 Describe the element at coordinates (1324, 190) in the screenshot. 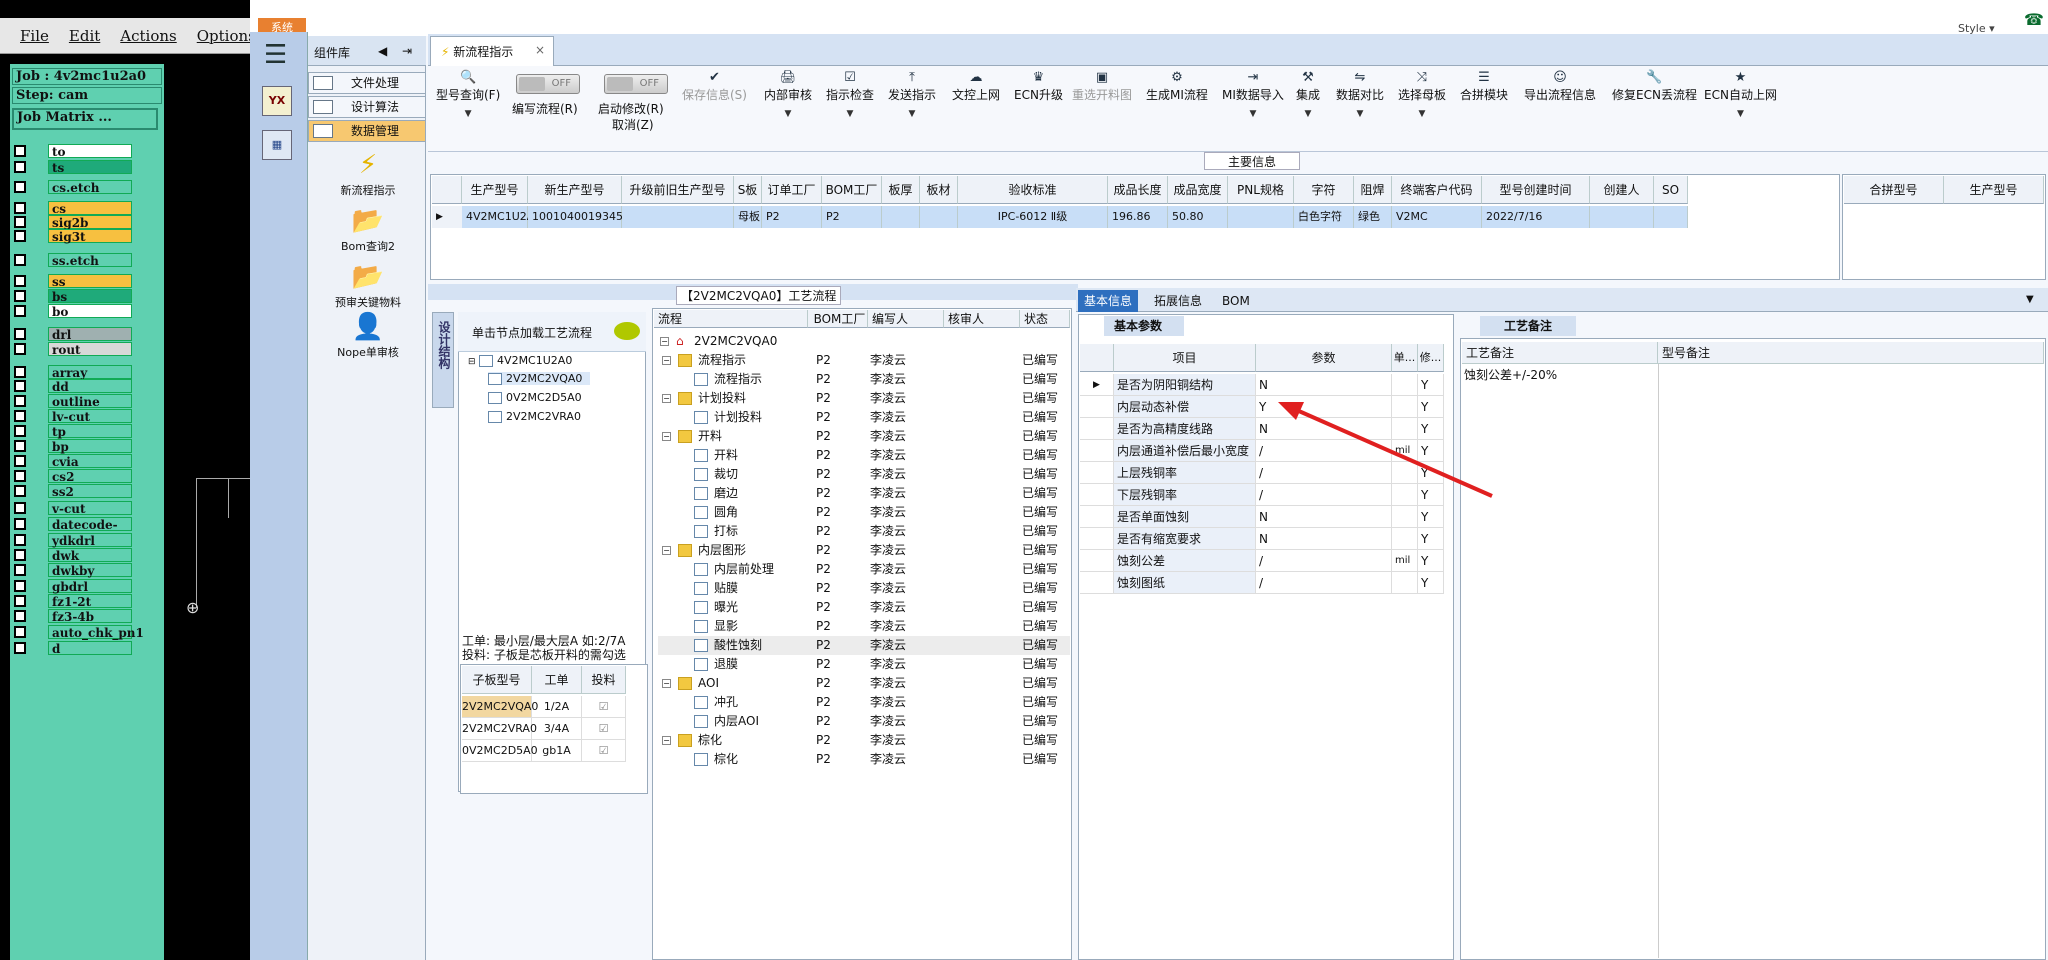

I see `main-header: 字符` at that location.